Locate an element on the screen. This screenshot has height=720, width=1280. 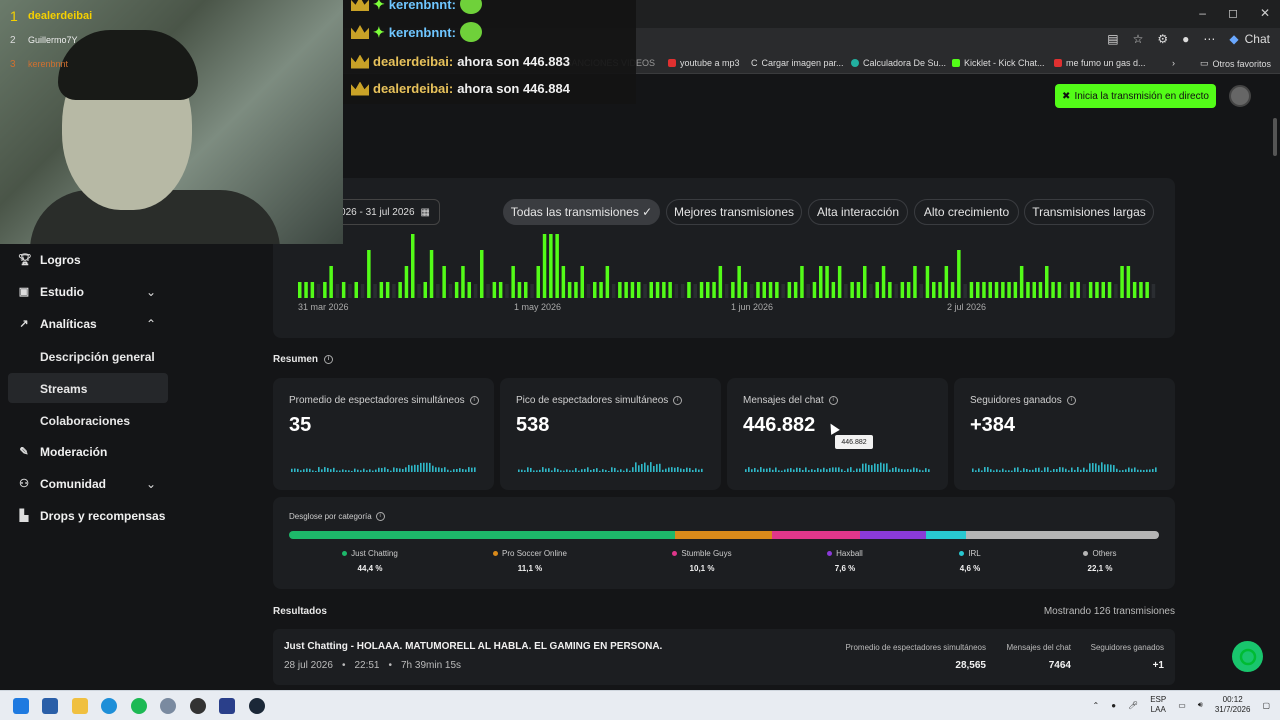
star-icon: ☆ is located at coordinates (1138, 39).